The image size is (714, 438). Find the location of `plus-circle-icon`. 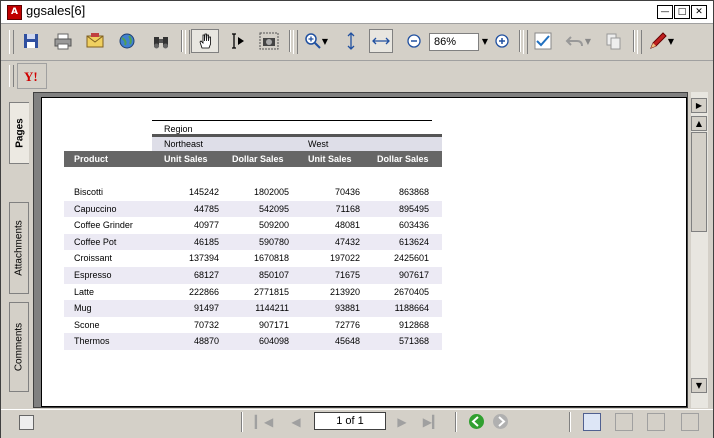

plus-circle-icon is located at coordinates (502, 41).